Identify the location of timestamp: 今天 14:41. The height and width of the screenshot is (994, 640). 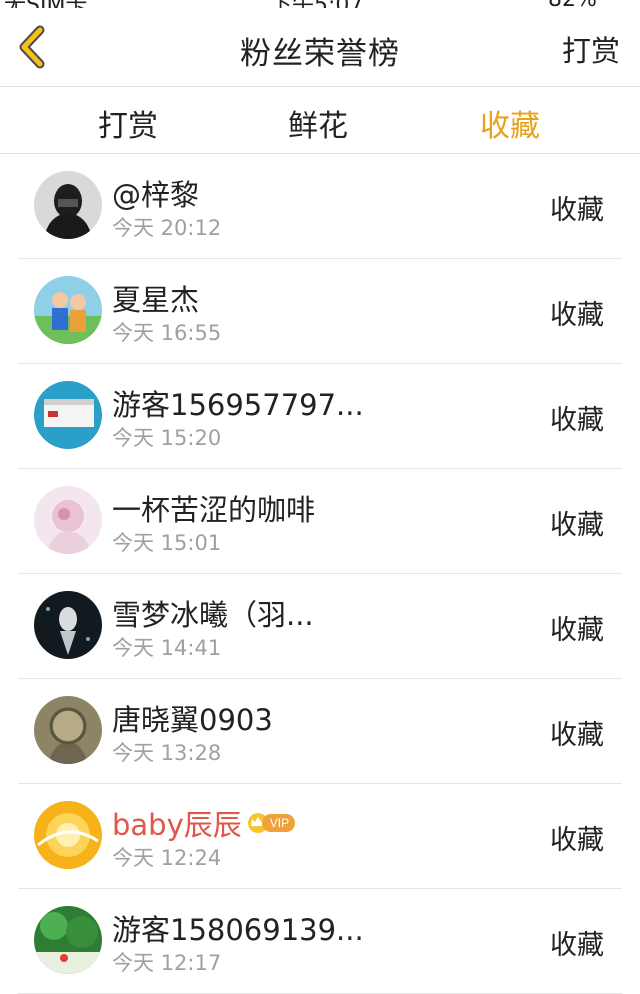
(167, 648).